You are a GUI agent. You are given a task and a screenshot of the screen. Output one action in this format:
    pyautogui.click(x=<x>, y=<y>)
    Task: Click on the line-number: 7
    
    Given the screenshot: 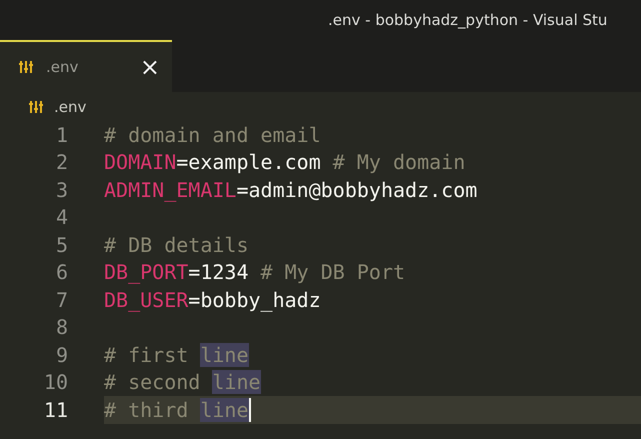 What is the action you would take?
    pyautogui.click(x=61, y=300)
    